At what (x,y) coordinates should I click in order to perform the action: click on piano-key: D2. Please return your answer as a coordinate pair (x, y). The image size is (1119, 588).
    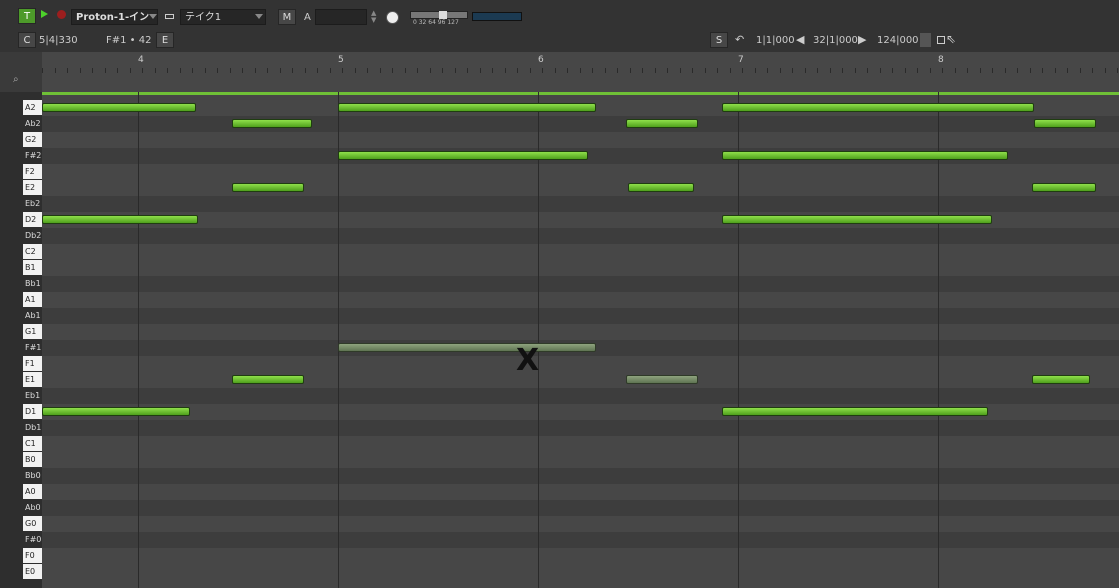
    Looking at the image, I should click on (32, 219).